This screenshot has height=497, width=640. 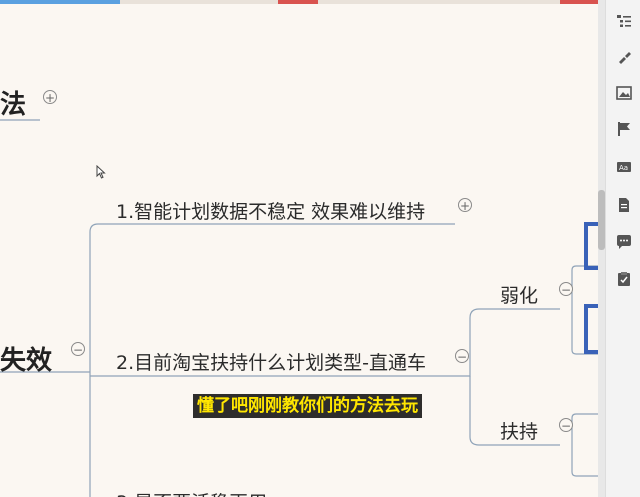 I want to click on scrollbar-thumb, so click(x=601, y=220).